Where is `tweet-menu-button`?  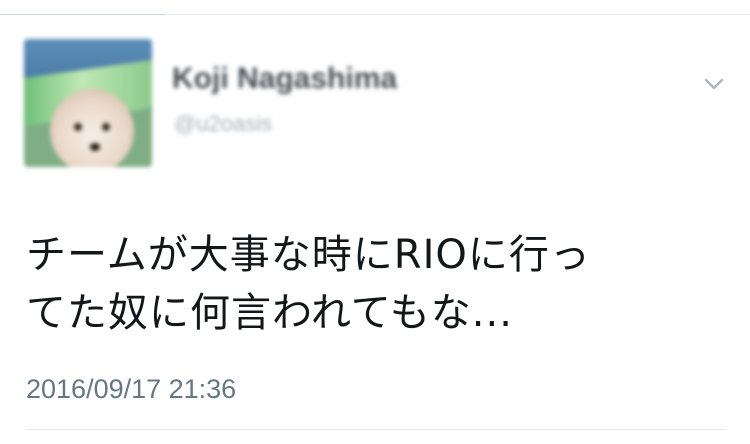 tweet-menu-button is located at coordinates (714, 84).